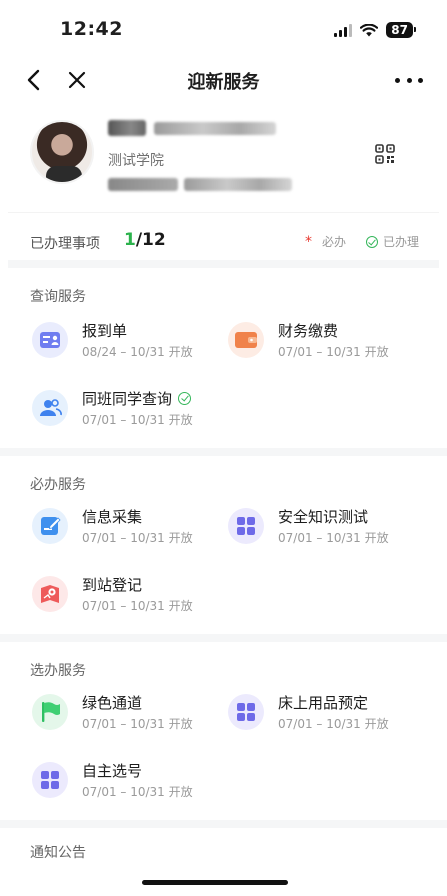 This screenshot has height=896, width=447. Describe the element at coordinates (308, 241) in the screenshot. I see `required-star-icon: *` at that location.